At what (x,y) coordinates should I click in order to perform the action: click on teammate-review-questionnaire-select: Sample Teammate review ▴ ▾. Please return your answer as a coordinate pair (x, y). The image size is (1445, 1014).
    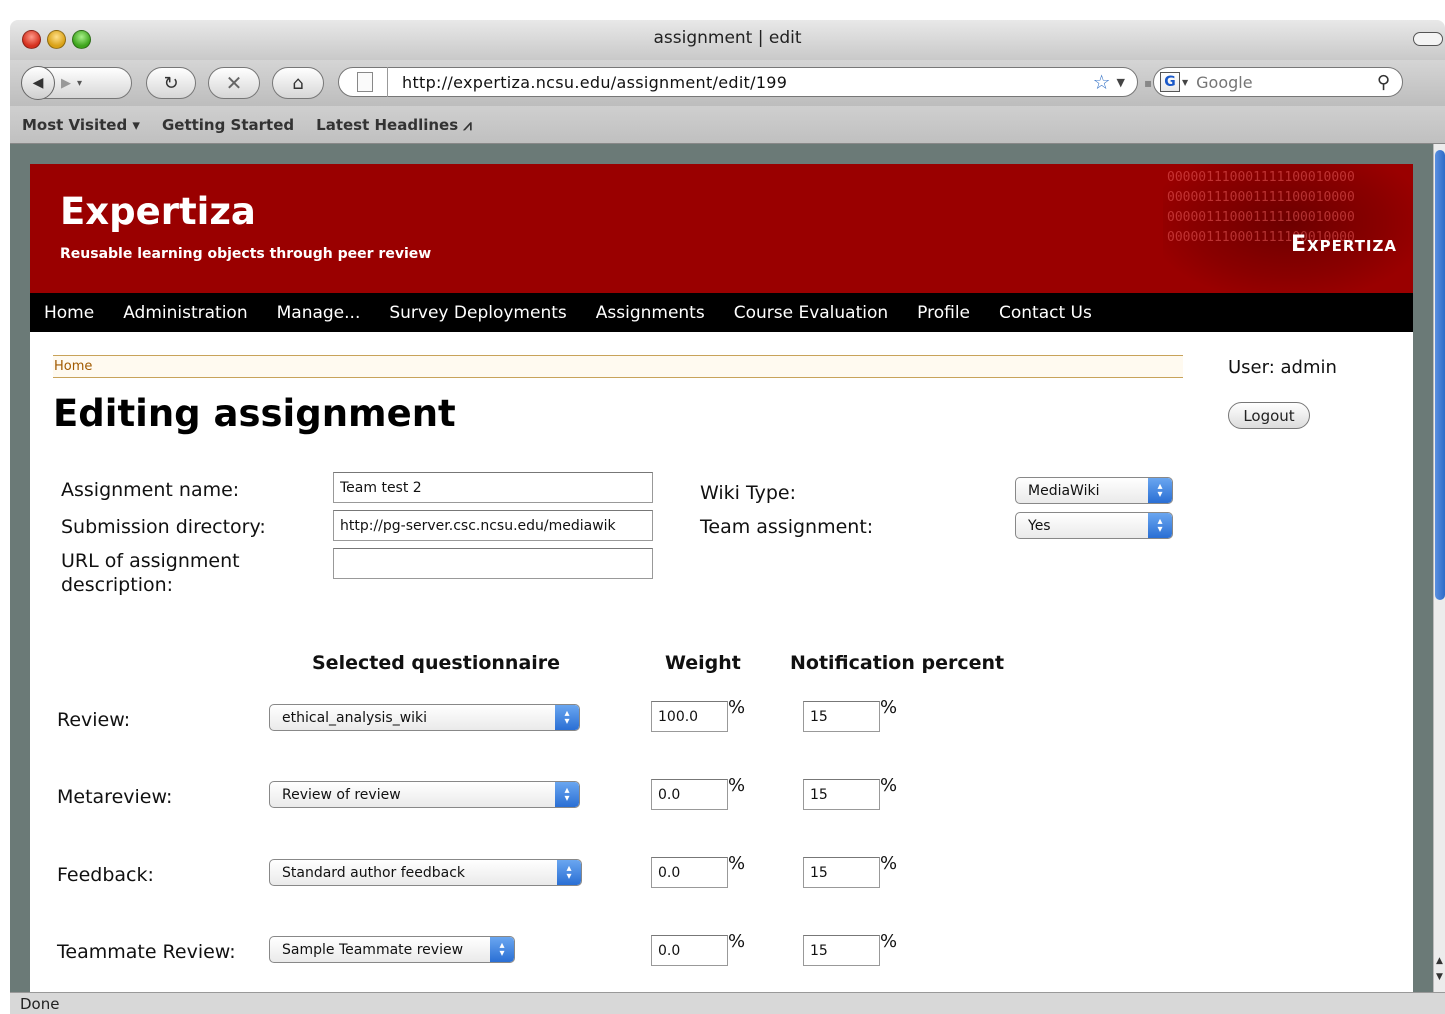
    Looking at the image, I should click on (392, 949).